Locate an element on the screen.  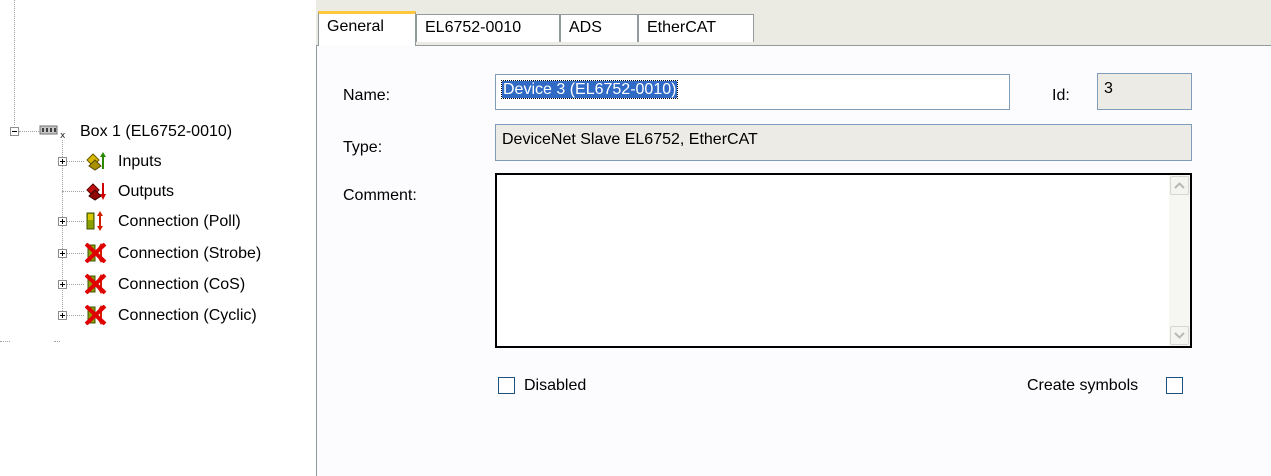
name-value: Device 3 (EL6752-0010) is located at coordinates (589, 89).